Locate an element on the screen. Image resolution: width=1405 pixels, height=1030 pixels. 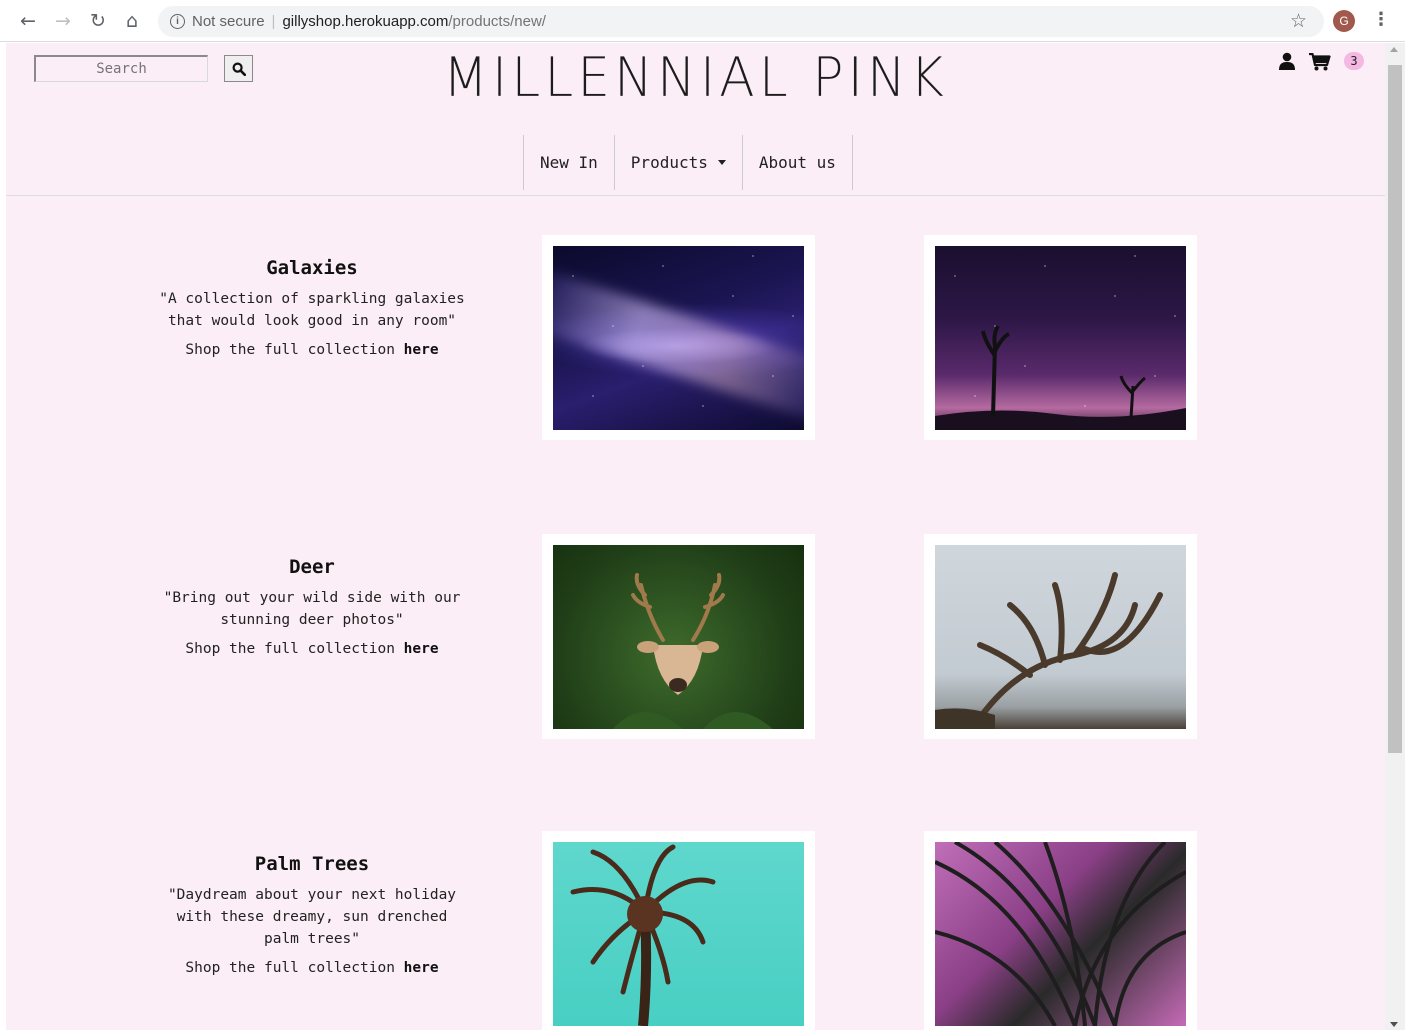
nav-new-in: New In is located at coordinates (569, 162).